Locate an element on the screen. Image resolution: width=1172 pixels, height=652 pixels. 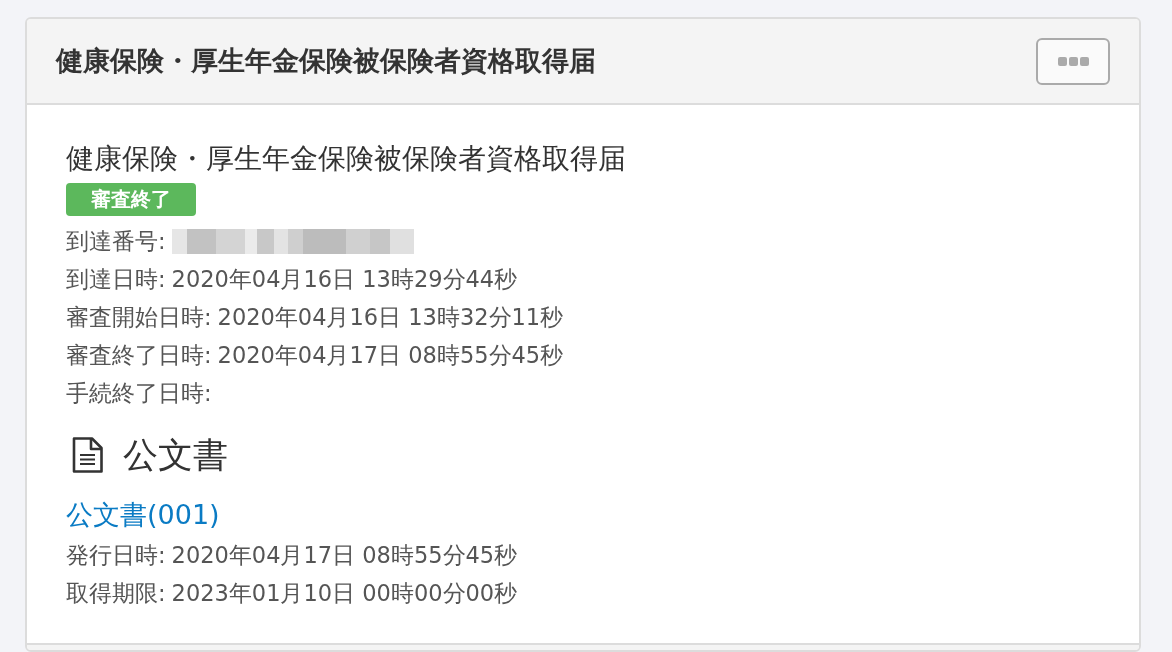
field-label: 到達日時: is located at coordinates (116, 279).